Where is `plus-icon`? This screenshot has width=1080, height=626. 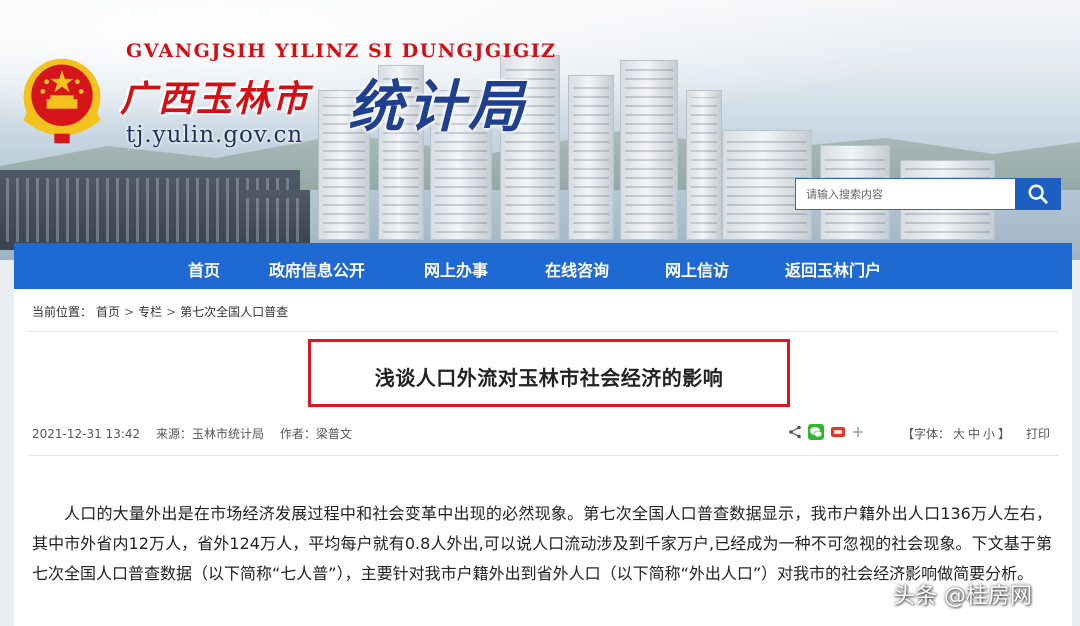
plus-icon is located at coordinates (858, 432).